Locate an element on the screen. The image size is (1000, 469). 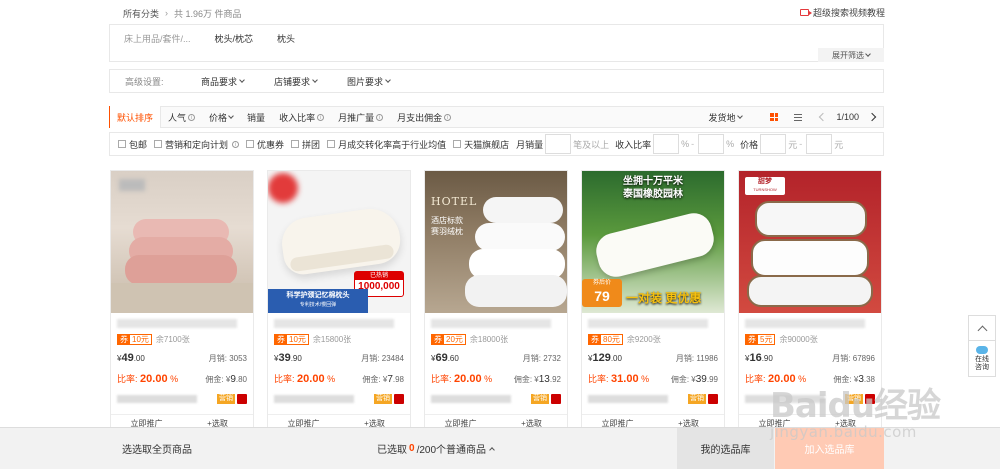
watermark-sub: jingyan.baidu.com is located at coordinates (843, 432).